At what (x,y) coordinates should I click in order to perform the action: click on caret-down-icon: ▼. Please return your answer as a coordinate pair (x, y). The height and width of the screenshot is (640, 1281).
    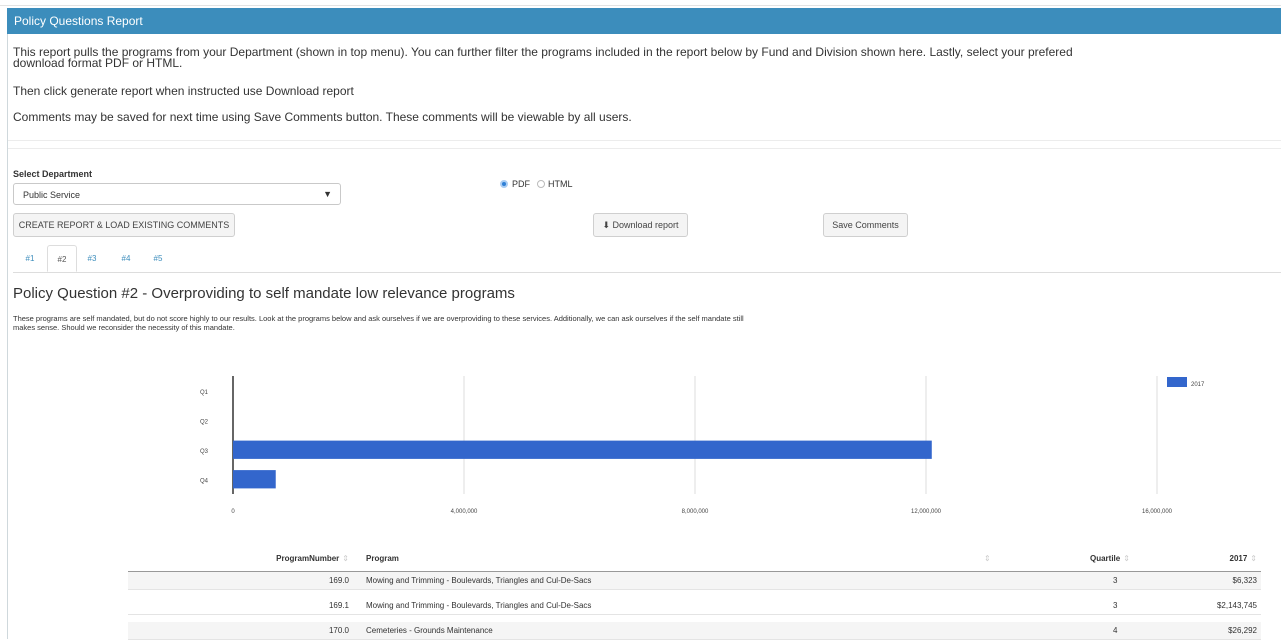
    Looking at the image, I should click on (327, 194).